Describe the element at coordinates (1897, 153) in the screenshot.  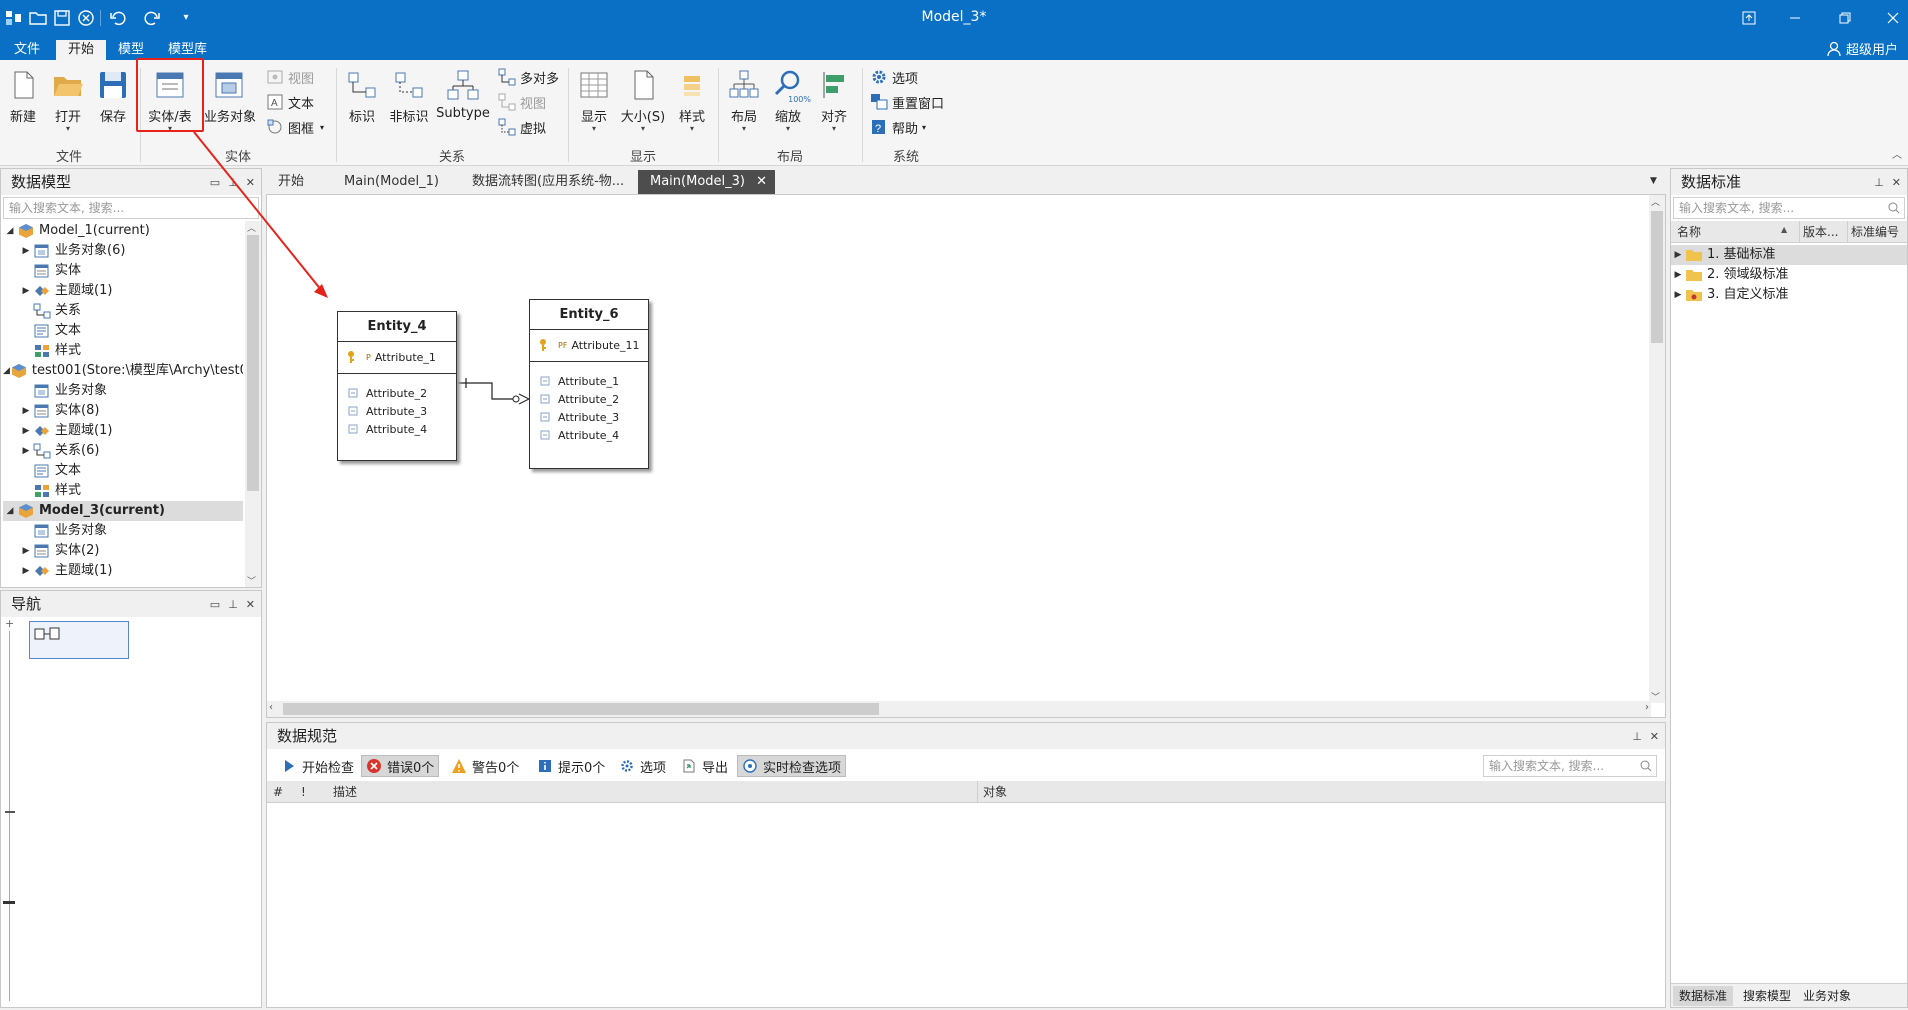
I see `collapse-ribbon-icon: ︿` at that location.